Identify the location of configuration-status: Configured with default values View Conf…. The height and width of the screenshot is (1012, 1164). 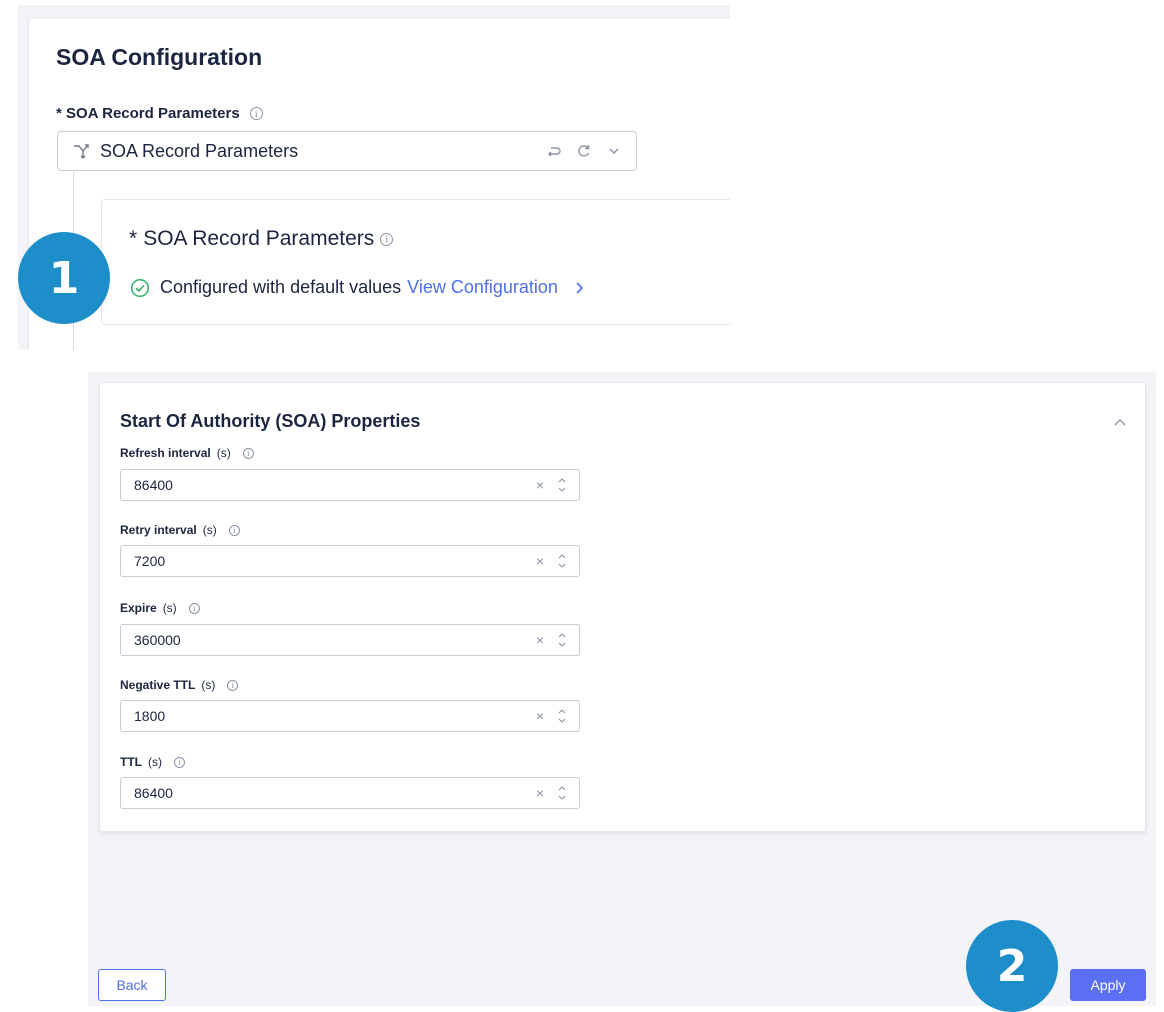
(358, 287).